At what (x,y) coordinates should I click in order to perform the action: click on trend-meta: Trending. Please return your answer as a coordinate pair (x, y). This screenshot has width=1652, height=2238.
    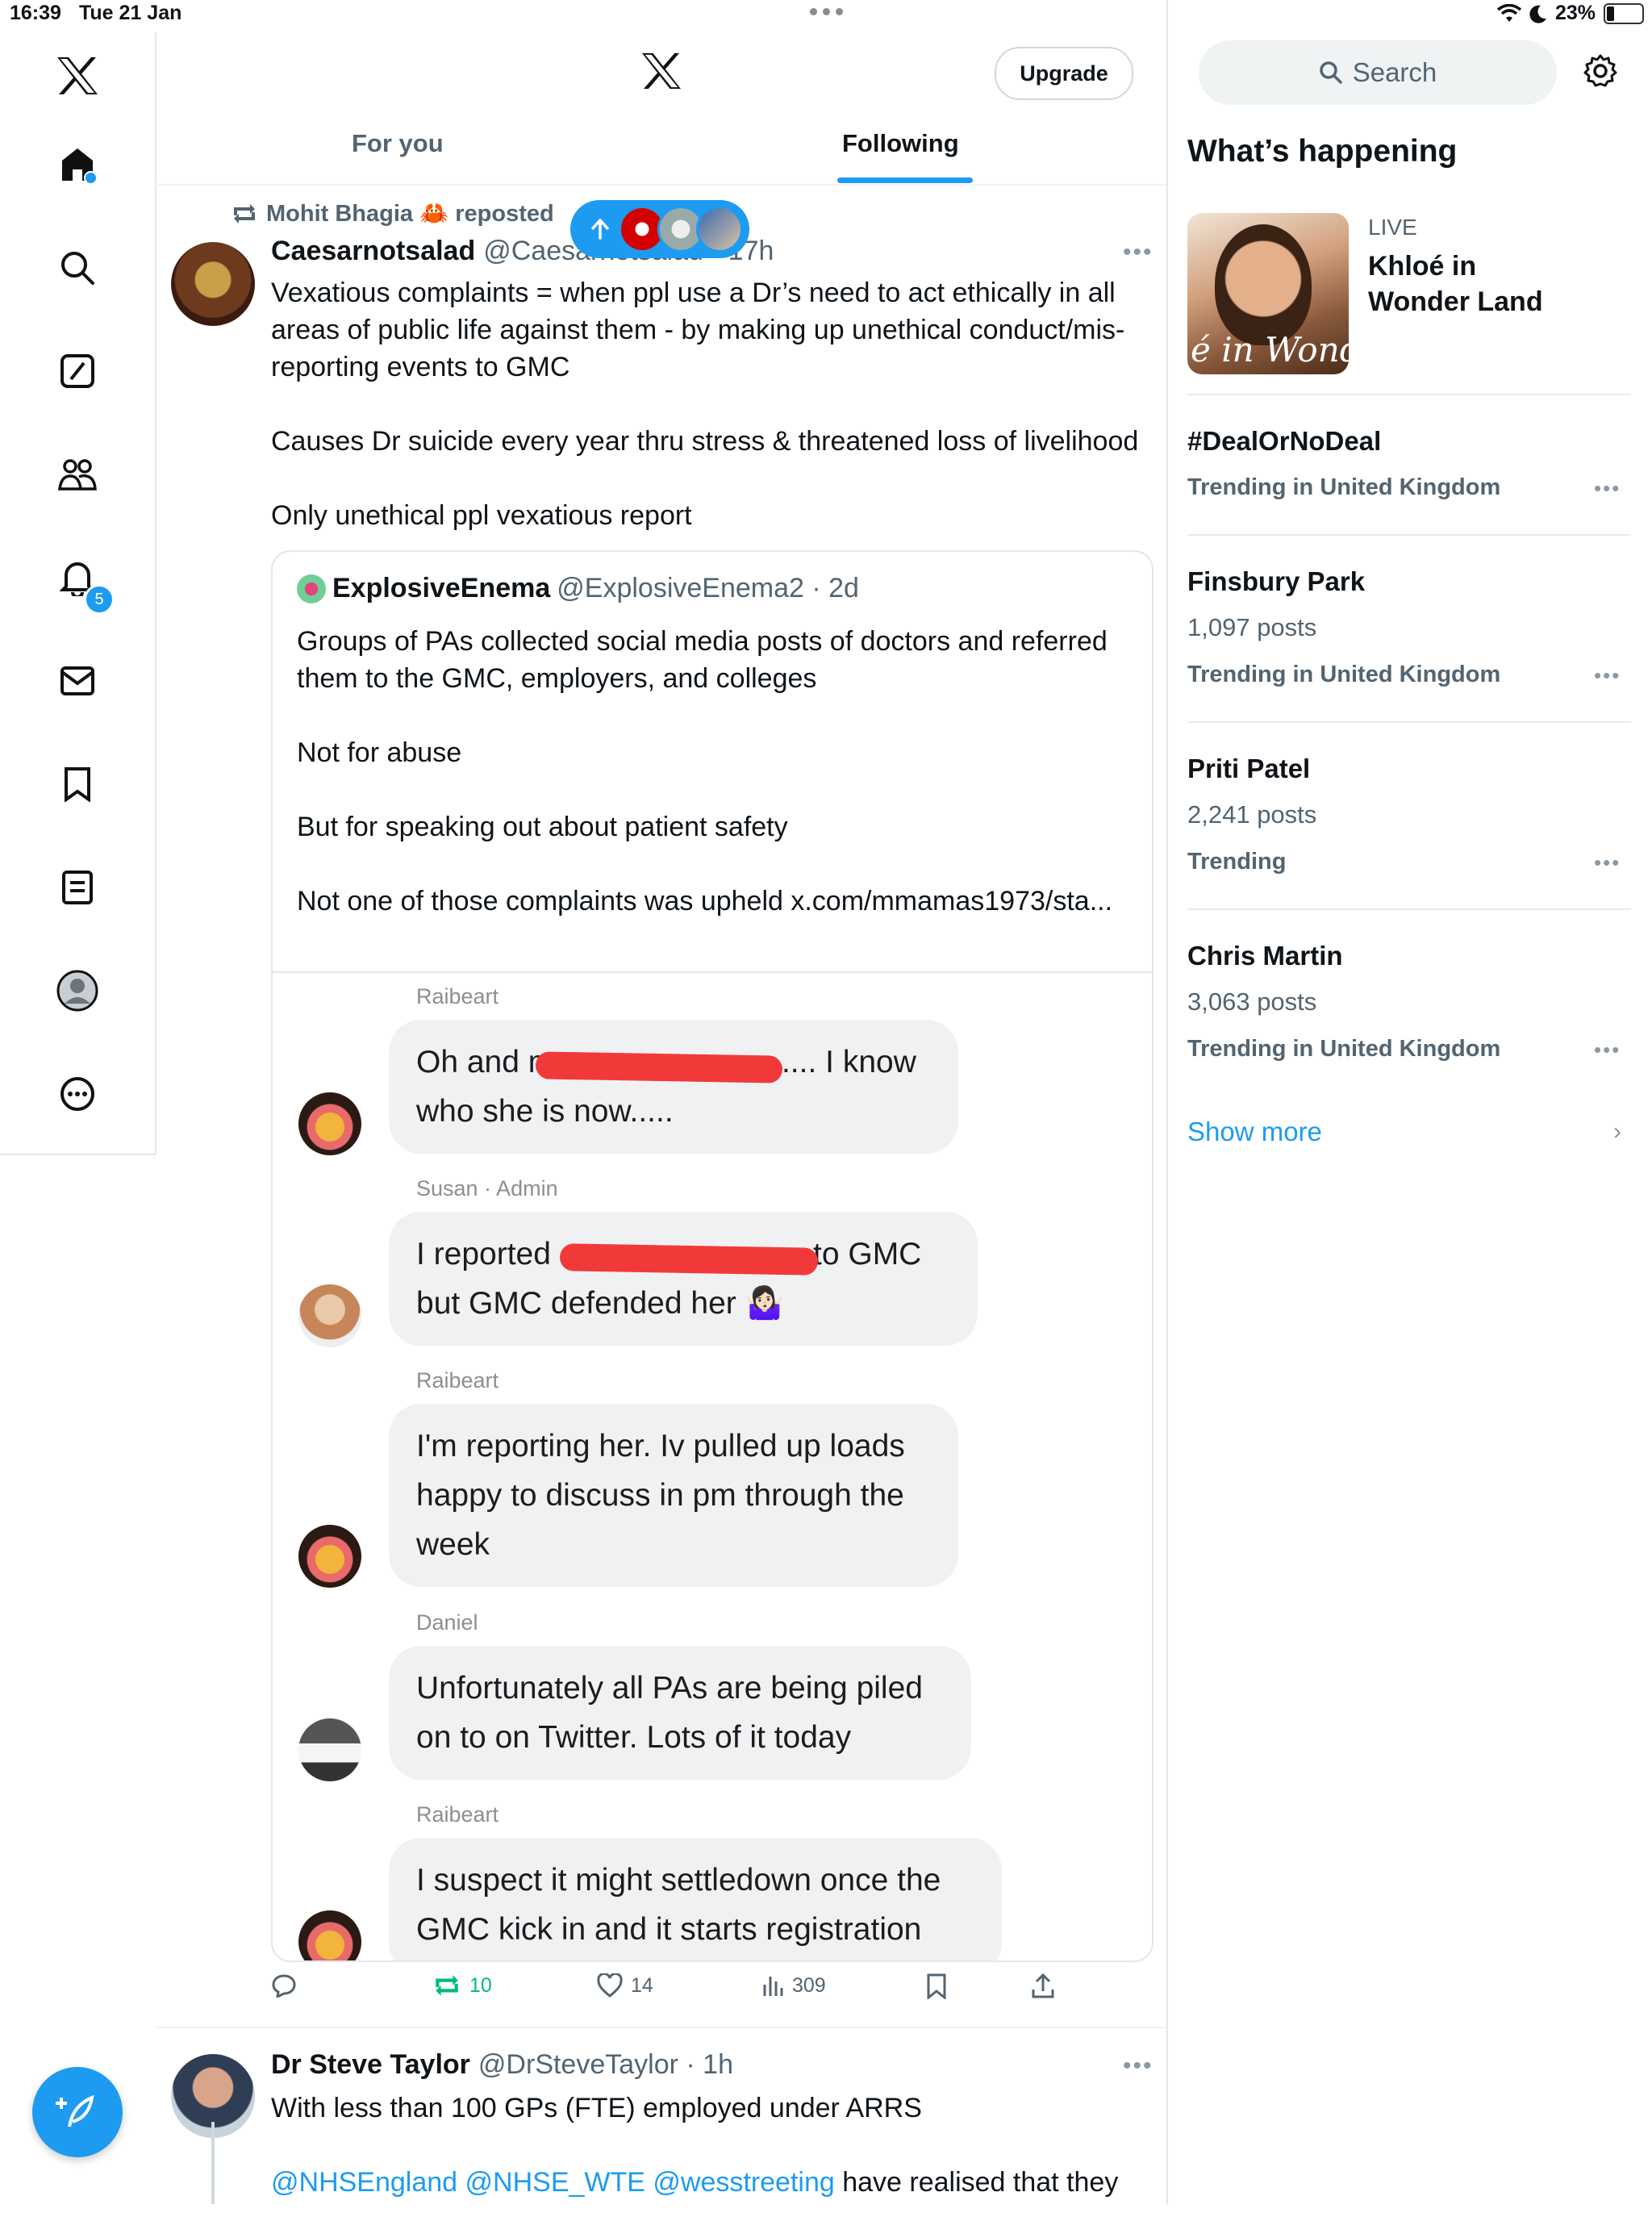
    Looking at the image, I should click on (1237, 862).